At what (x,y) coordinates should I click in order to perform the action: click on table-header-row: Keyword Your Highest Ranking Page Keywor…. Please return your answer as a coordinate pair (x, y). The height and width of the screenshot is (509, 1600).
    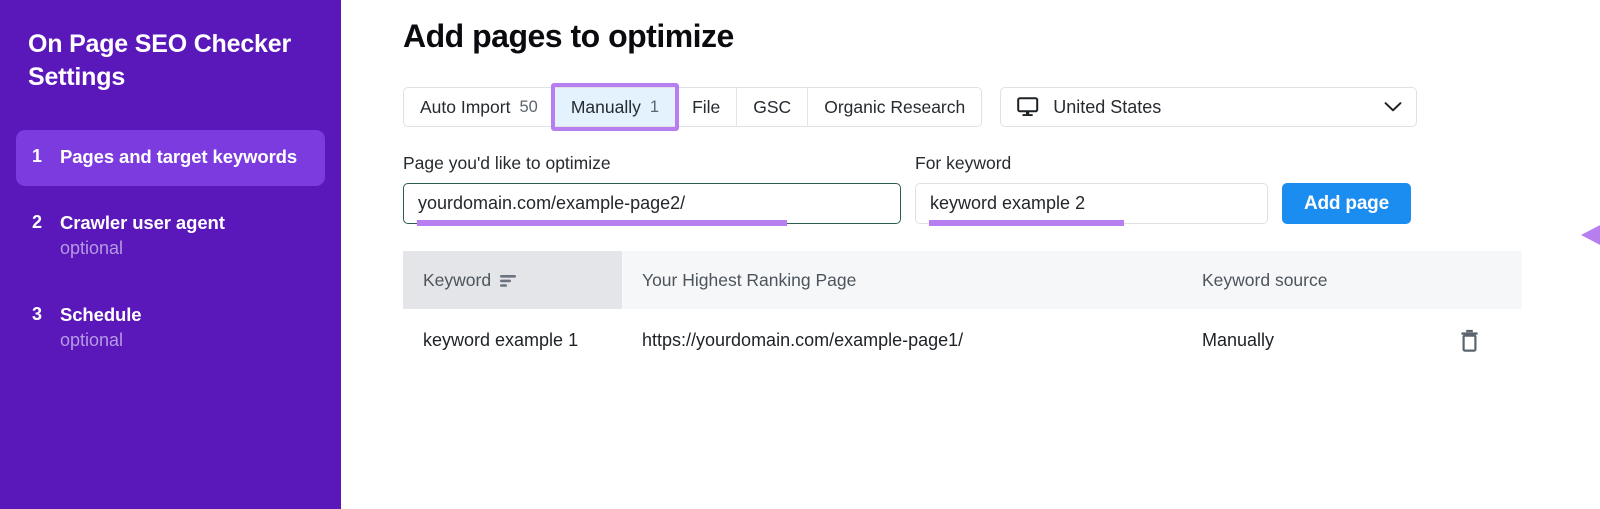
    Looking at the image, I should click on (962, 280).